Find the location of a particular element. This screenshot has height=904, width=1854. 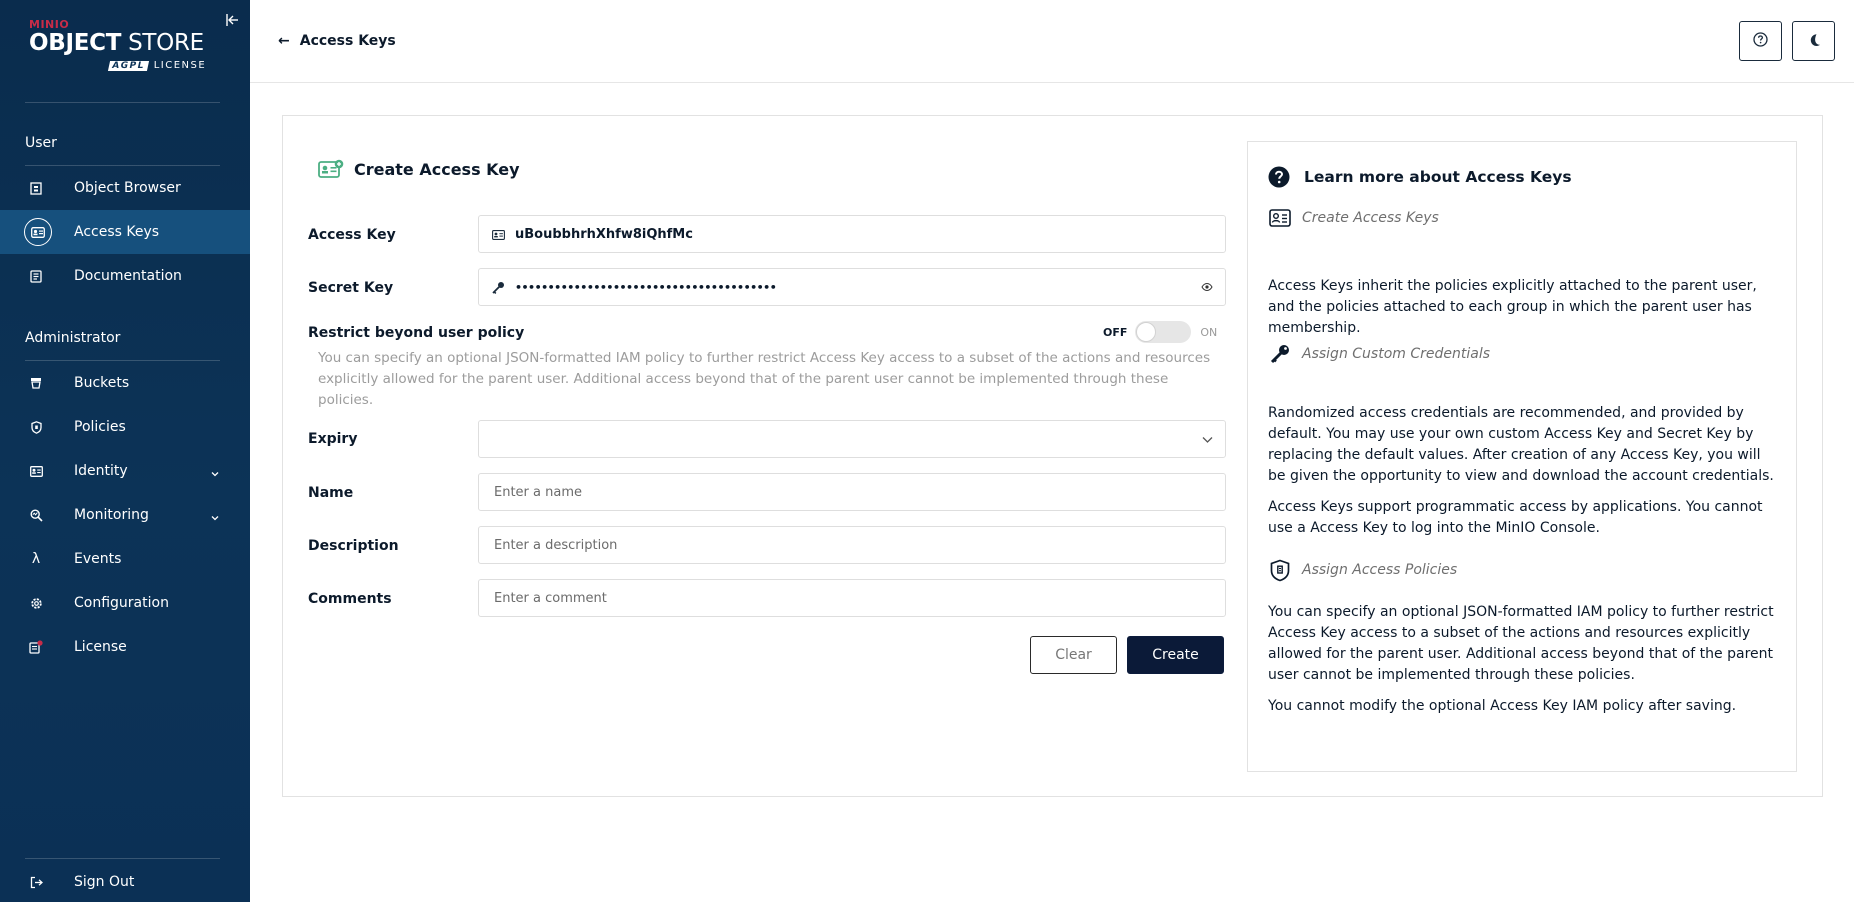

access-key-label: Access Key is located at coordinates (352, 235).